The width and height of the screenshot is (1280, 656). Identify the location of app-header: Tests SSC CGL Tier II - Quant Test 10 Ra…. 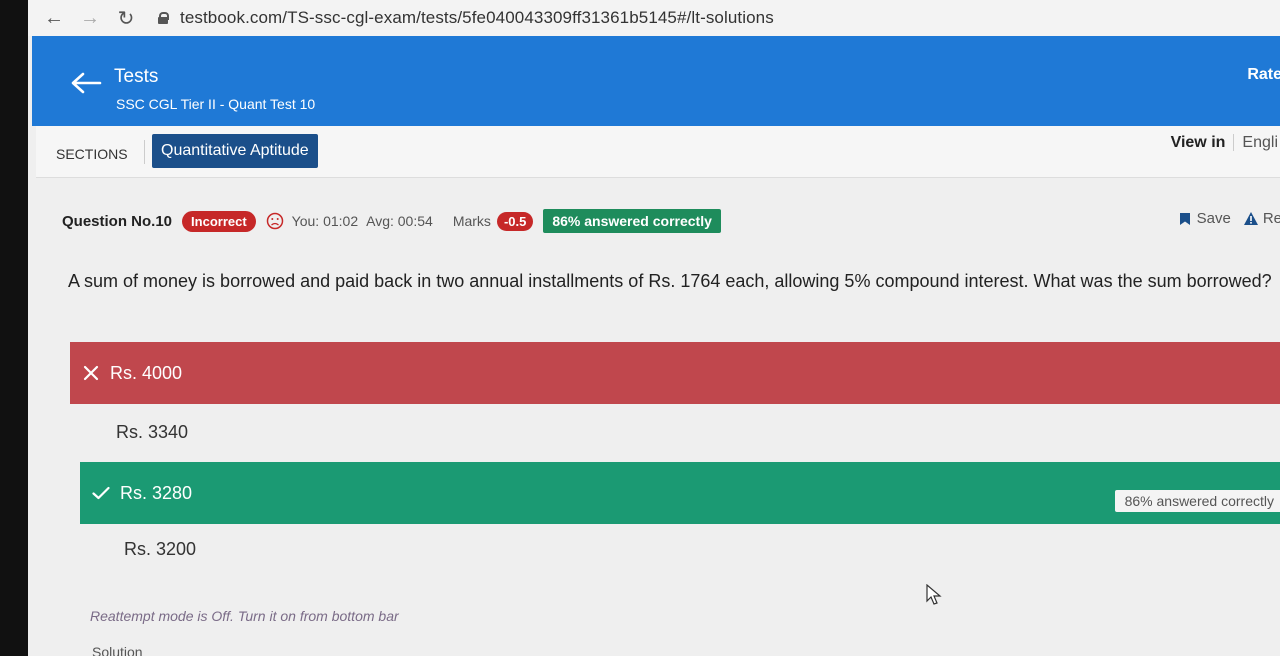
(656, 81).